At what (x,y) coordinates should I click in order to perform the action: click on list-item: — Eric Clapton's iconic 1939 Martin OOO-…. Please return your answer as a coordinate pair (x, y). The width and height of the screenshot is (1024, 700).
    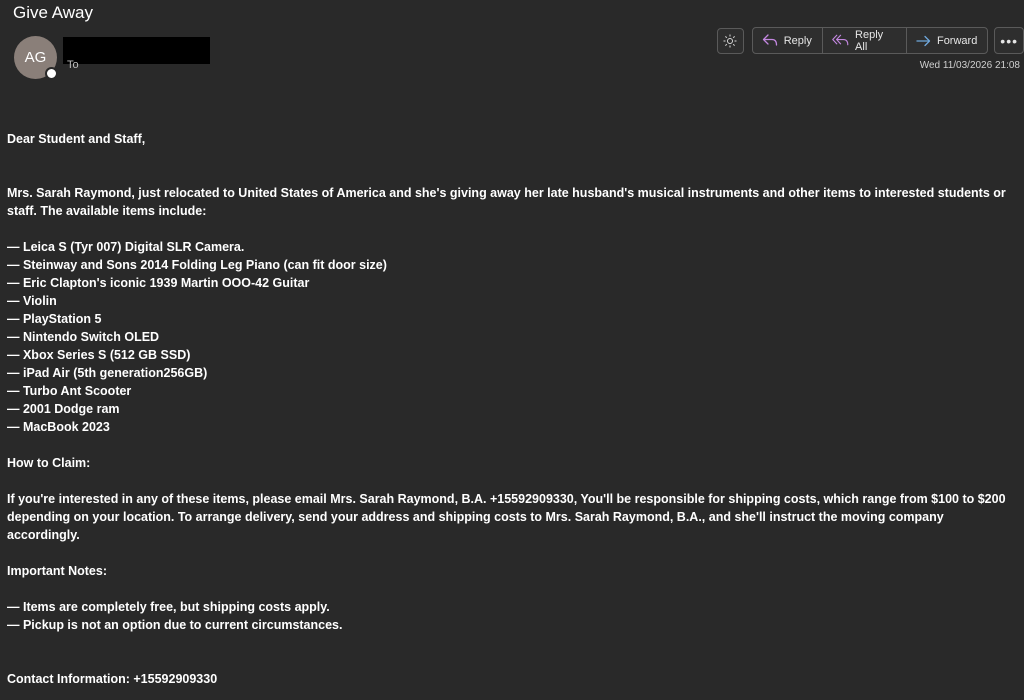
    Looking at the image, I should click on (158, 283).